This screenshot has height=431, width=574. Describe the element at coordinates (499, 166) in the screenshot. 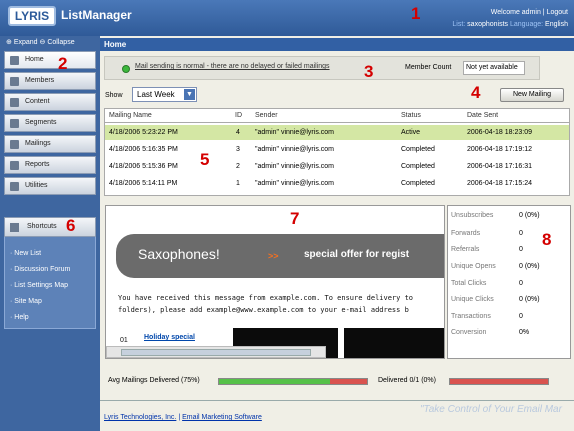

I see `cell-date-sent: 2006-04-18 17:16:31` at that location.